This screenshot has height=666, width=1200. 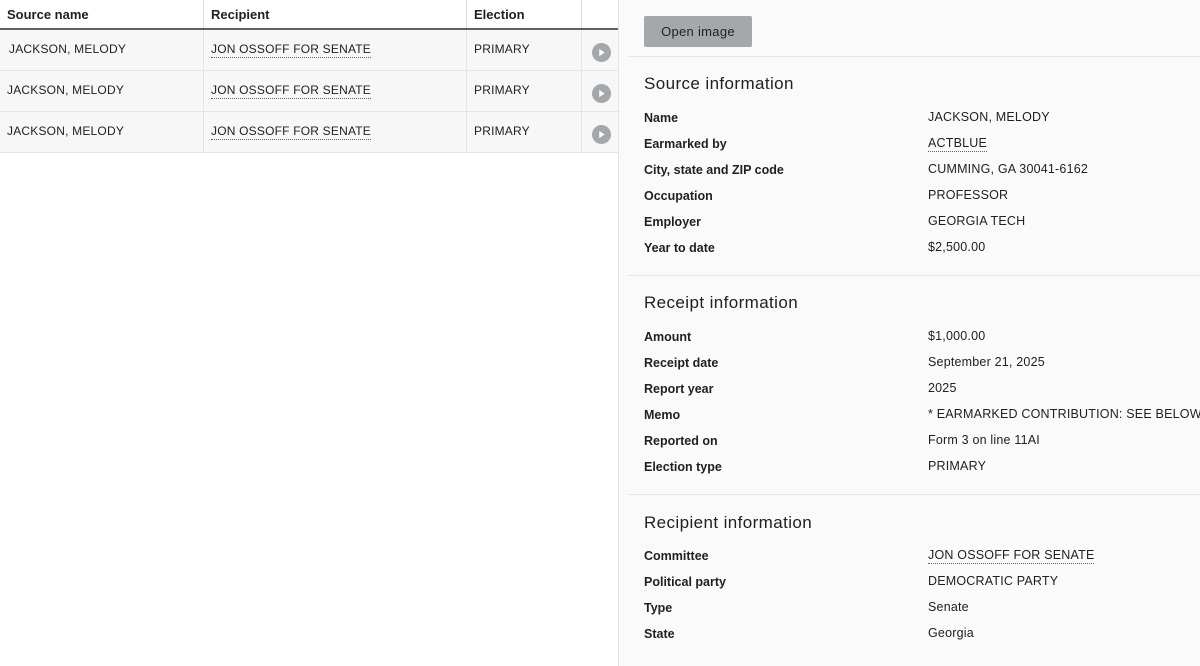 I want to click on table-header-row: Source name Recipient Election, so click(x=309, y=15).